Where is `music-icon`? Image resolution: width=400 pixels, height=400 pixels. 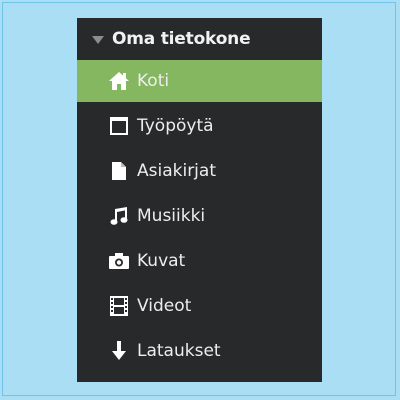 music-icon is located at coordinates (119, 216).